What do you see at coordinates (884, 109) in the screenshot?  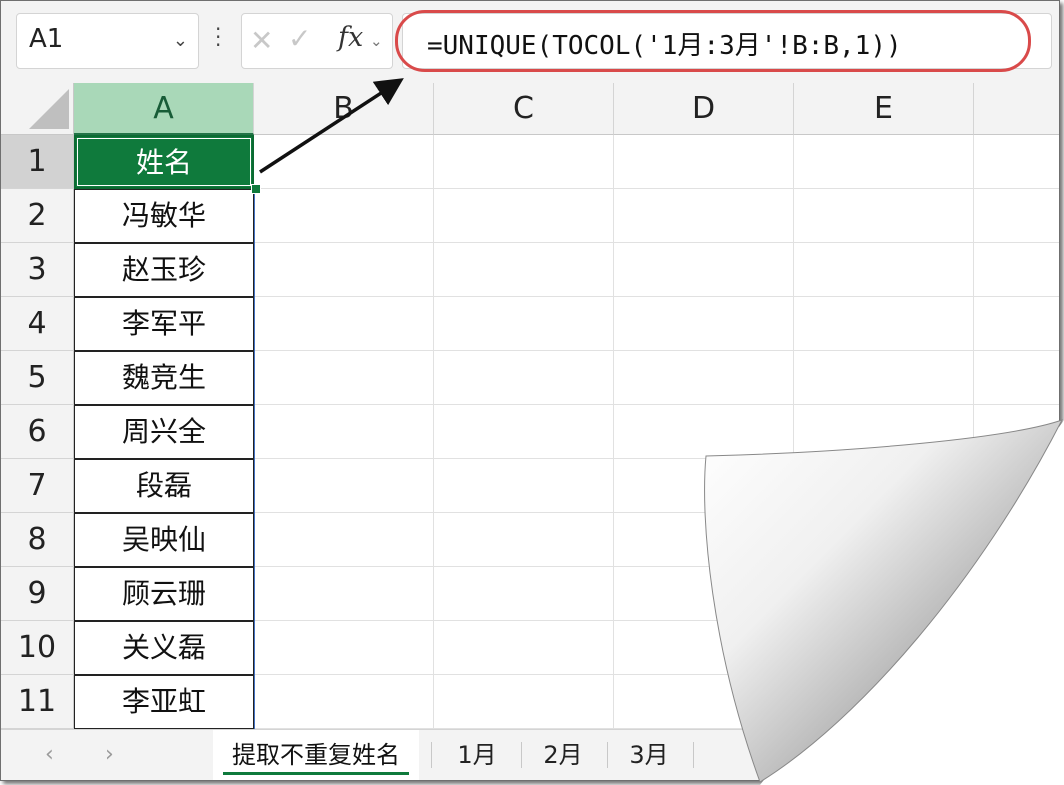 I see `column-header-e: E` at bounding box center [884, 109].